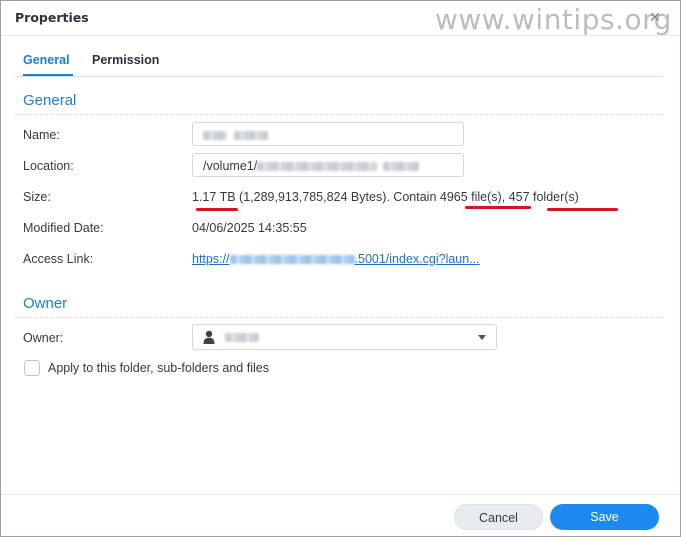  Describe the element at coordinates (498, 207) in the screenshot. I see `highlight-underline-files` at that location.